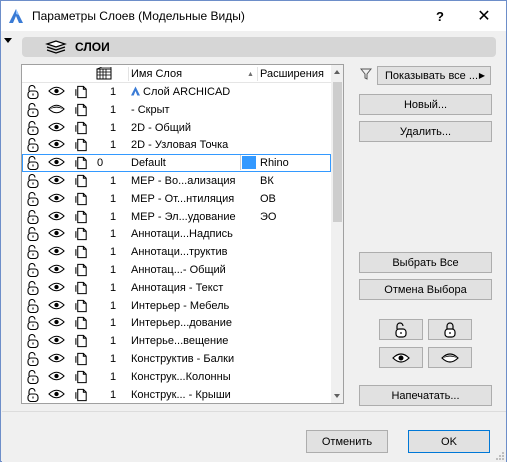  I want to click on table-row: 1 Аннотаци...Надпись, so click(176, 234).